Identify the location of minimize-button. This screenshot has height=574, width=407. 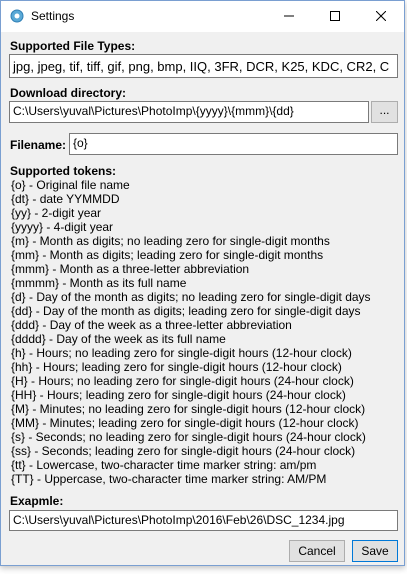
(289, 16).